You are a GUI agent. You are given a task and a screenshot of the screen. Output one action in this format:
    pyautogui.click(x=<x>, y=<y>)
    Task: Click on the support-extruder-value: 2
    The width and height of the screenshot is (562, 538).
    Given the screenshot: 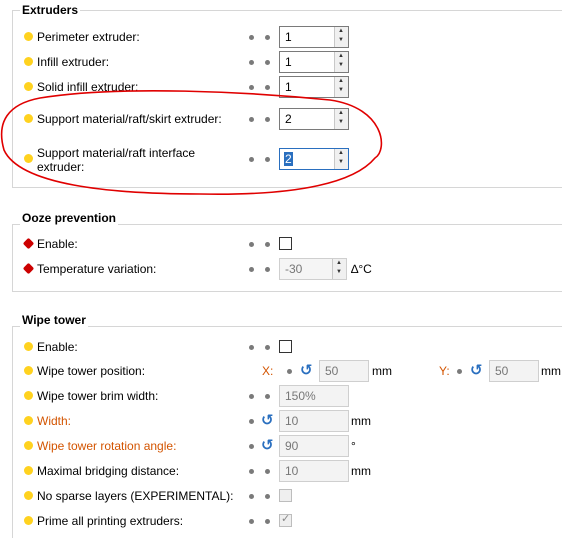 What is the action you would take?
    pyautogui.click(x=288, y=119)
    